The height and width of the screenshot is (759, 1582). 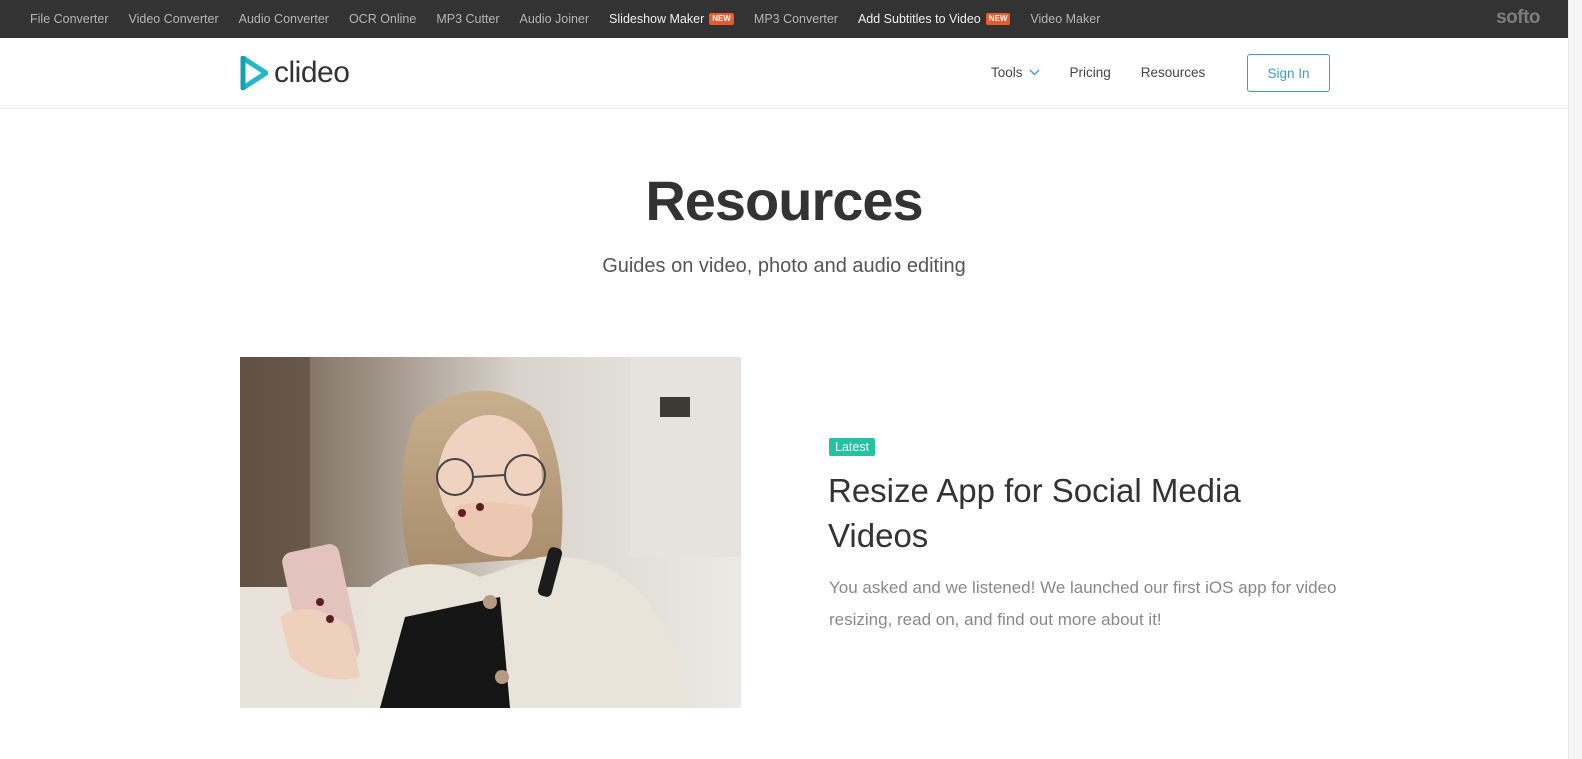 What do you see at coordinates (1518, 18) in the screenshot?
I see `softo-logo: softo` at bounding box center [1518, 18].